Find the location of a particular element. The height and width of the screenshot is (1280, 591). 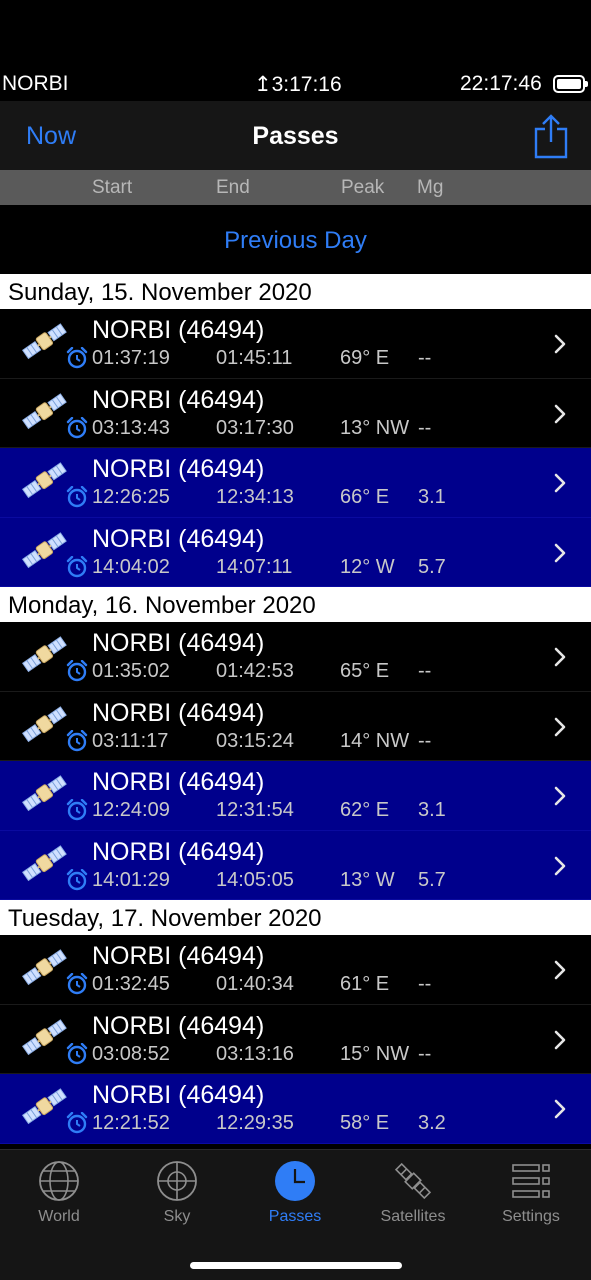

pass-start-time: 03:13:43 is located at coordinates (131, 427).